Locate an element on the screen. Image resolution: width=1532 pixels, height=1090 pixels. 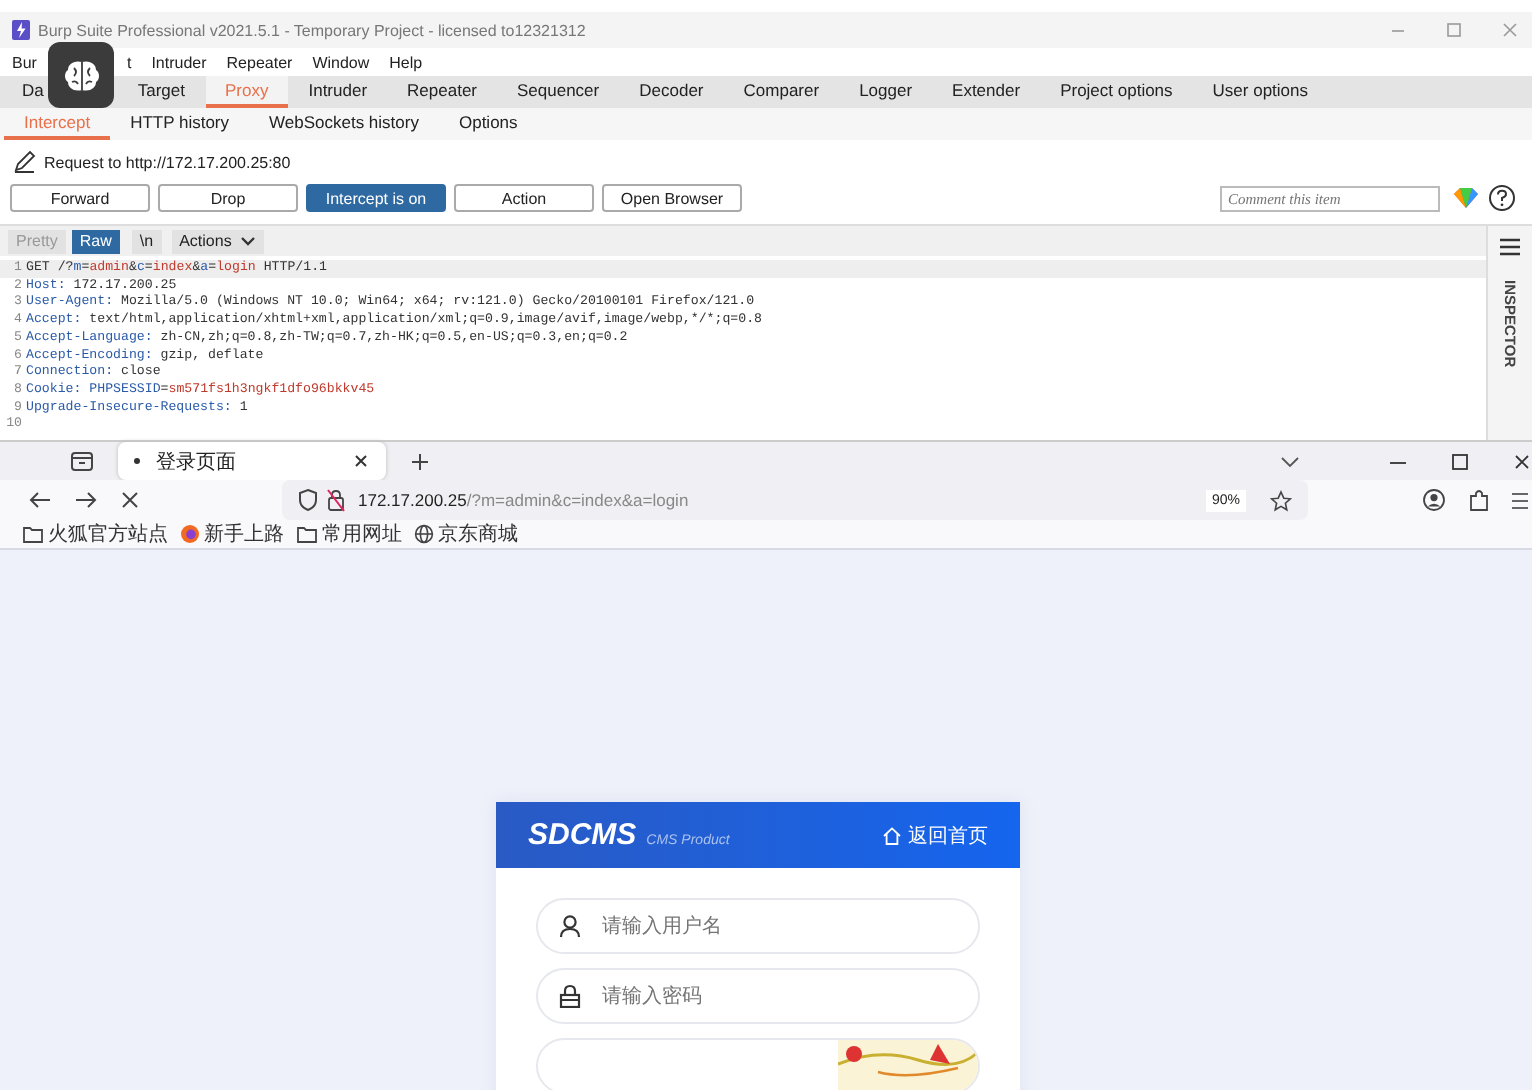
home-link: 返回首页 is located at coordinates (935, 835).